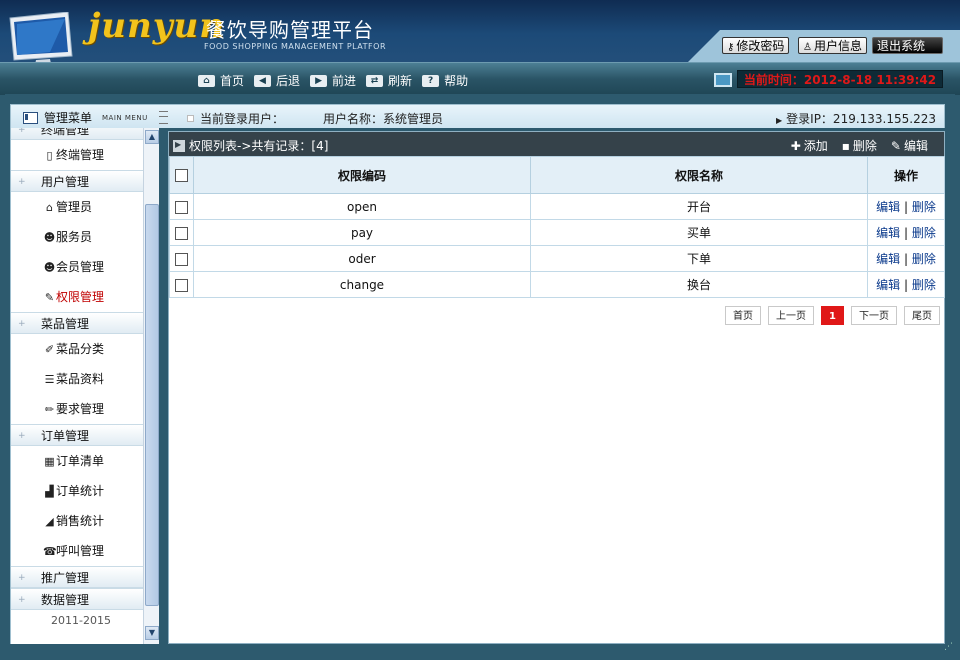 The image size is (960, 660). Describe the element at coordinates (68, 118) in the screenshot. I see `menu-title-label: 管理菜单` at that location.